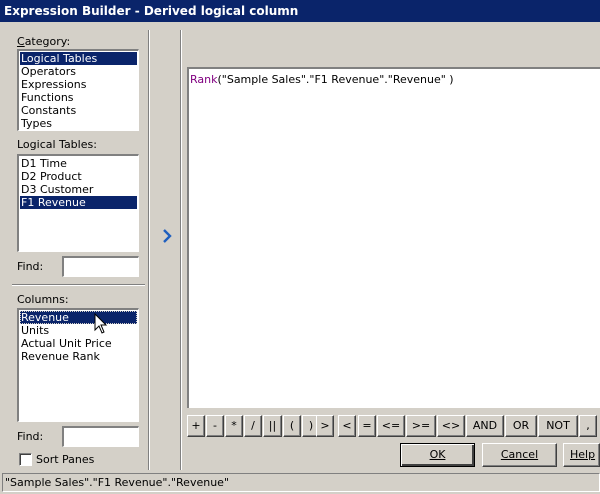  I want to click on column-item-revenue: Revenue, so click(78, 317).